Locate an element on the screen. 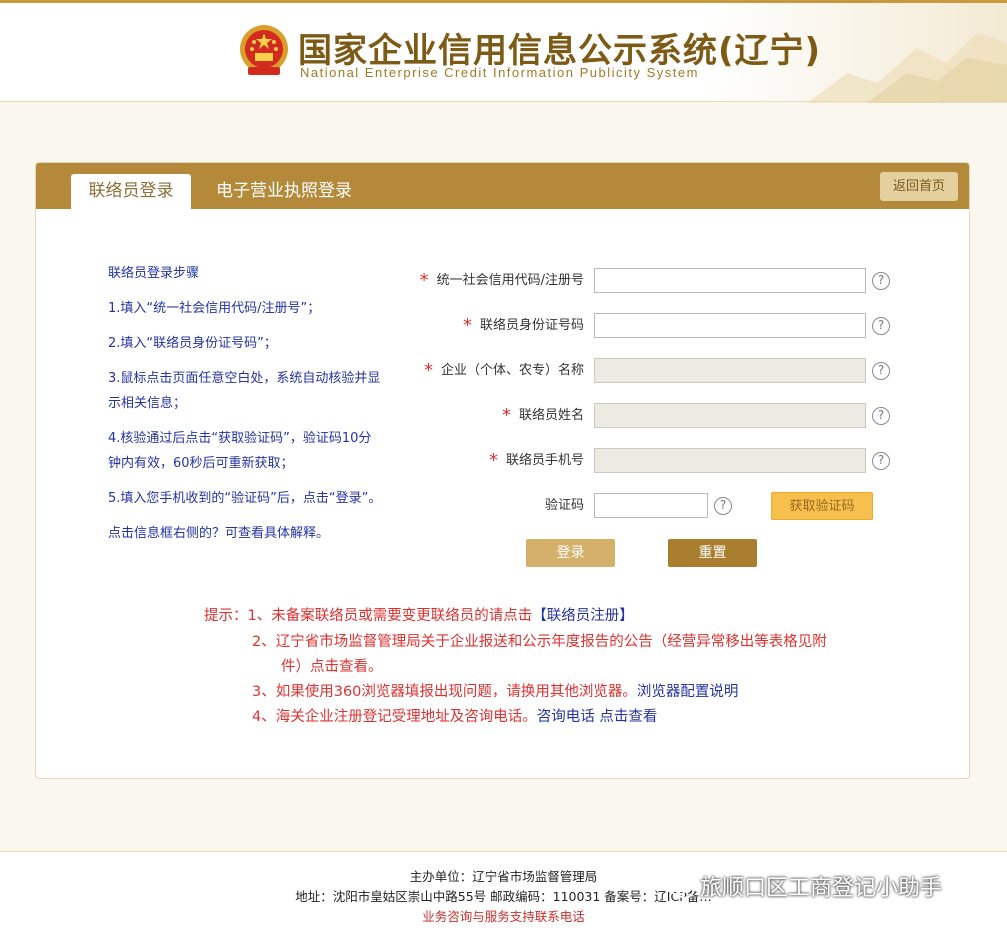  watermark-text: 旅顺口区工商登记小助手 is located at coordinates (821, 888).